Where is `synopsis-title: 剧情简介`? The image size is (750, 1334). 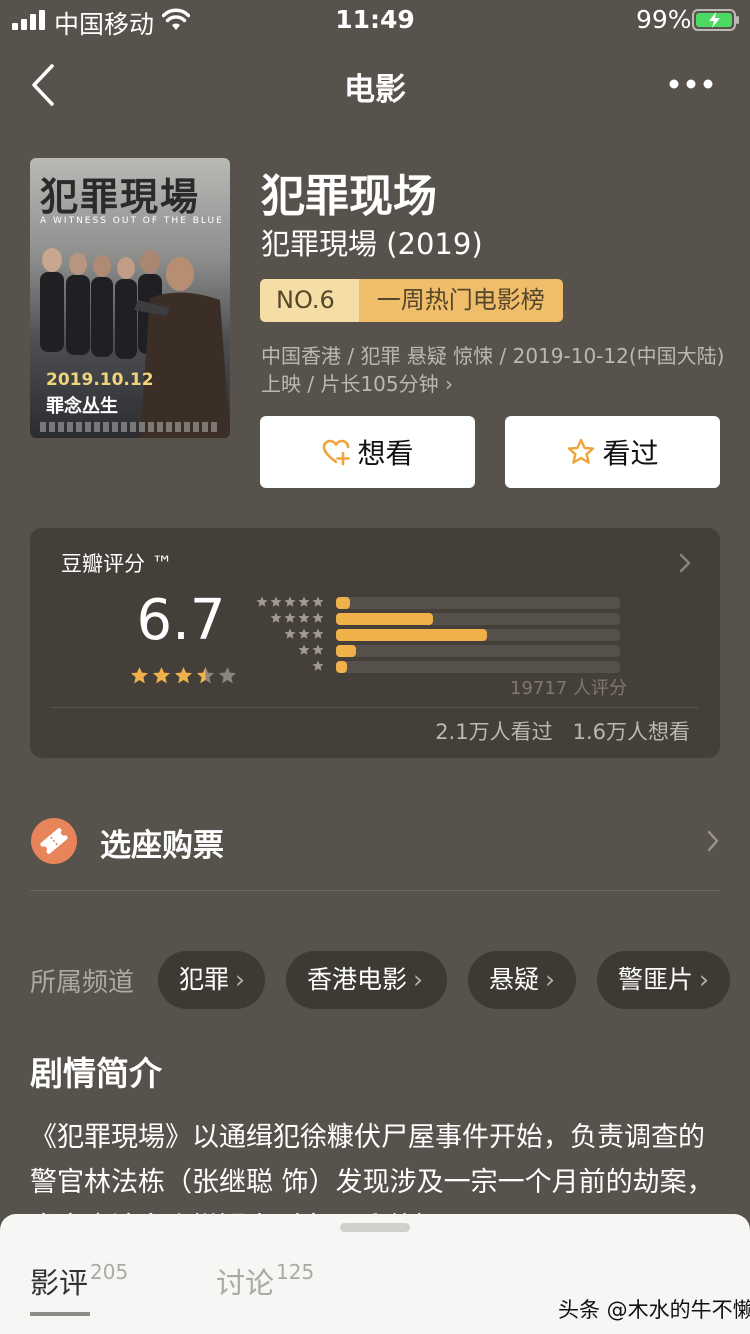
synopsis-title: 剧情简介 is located at coordinates (96, 1073).